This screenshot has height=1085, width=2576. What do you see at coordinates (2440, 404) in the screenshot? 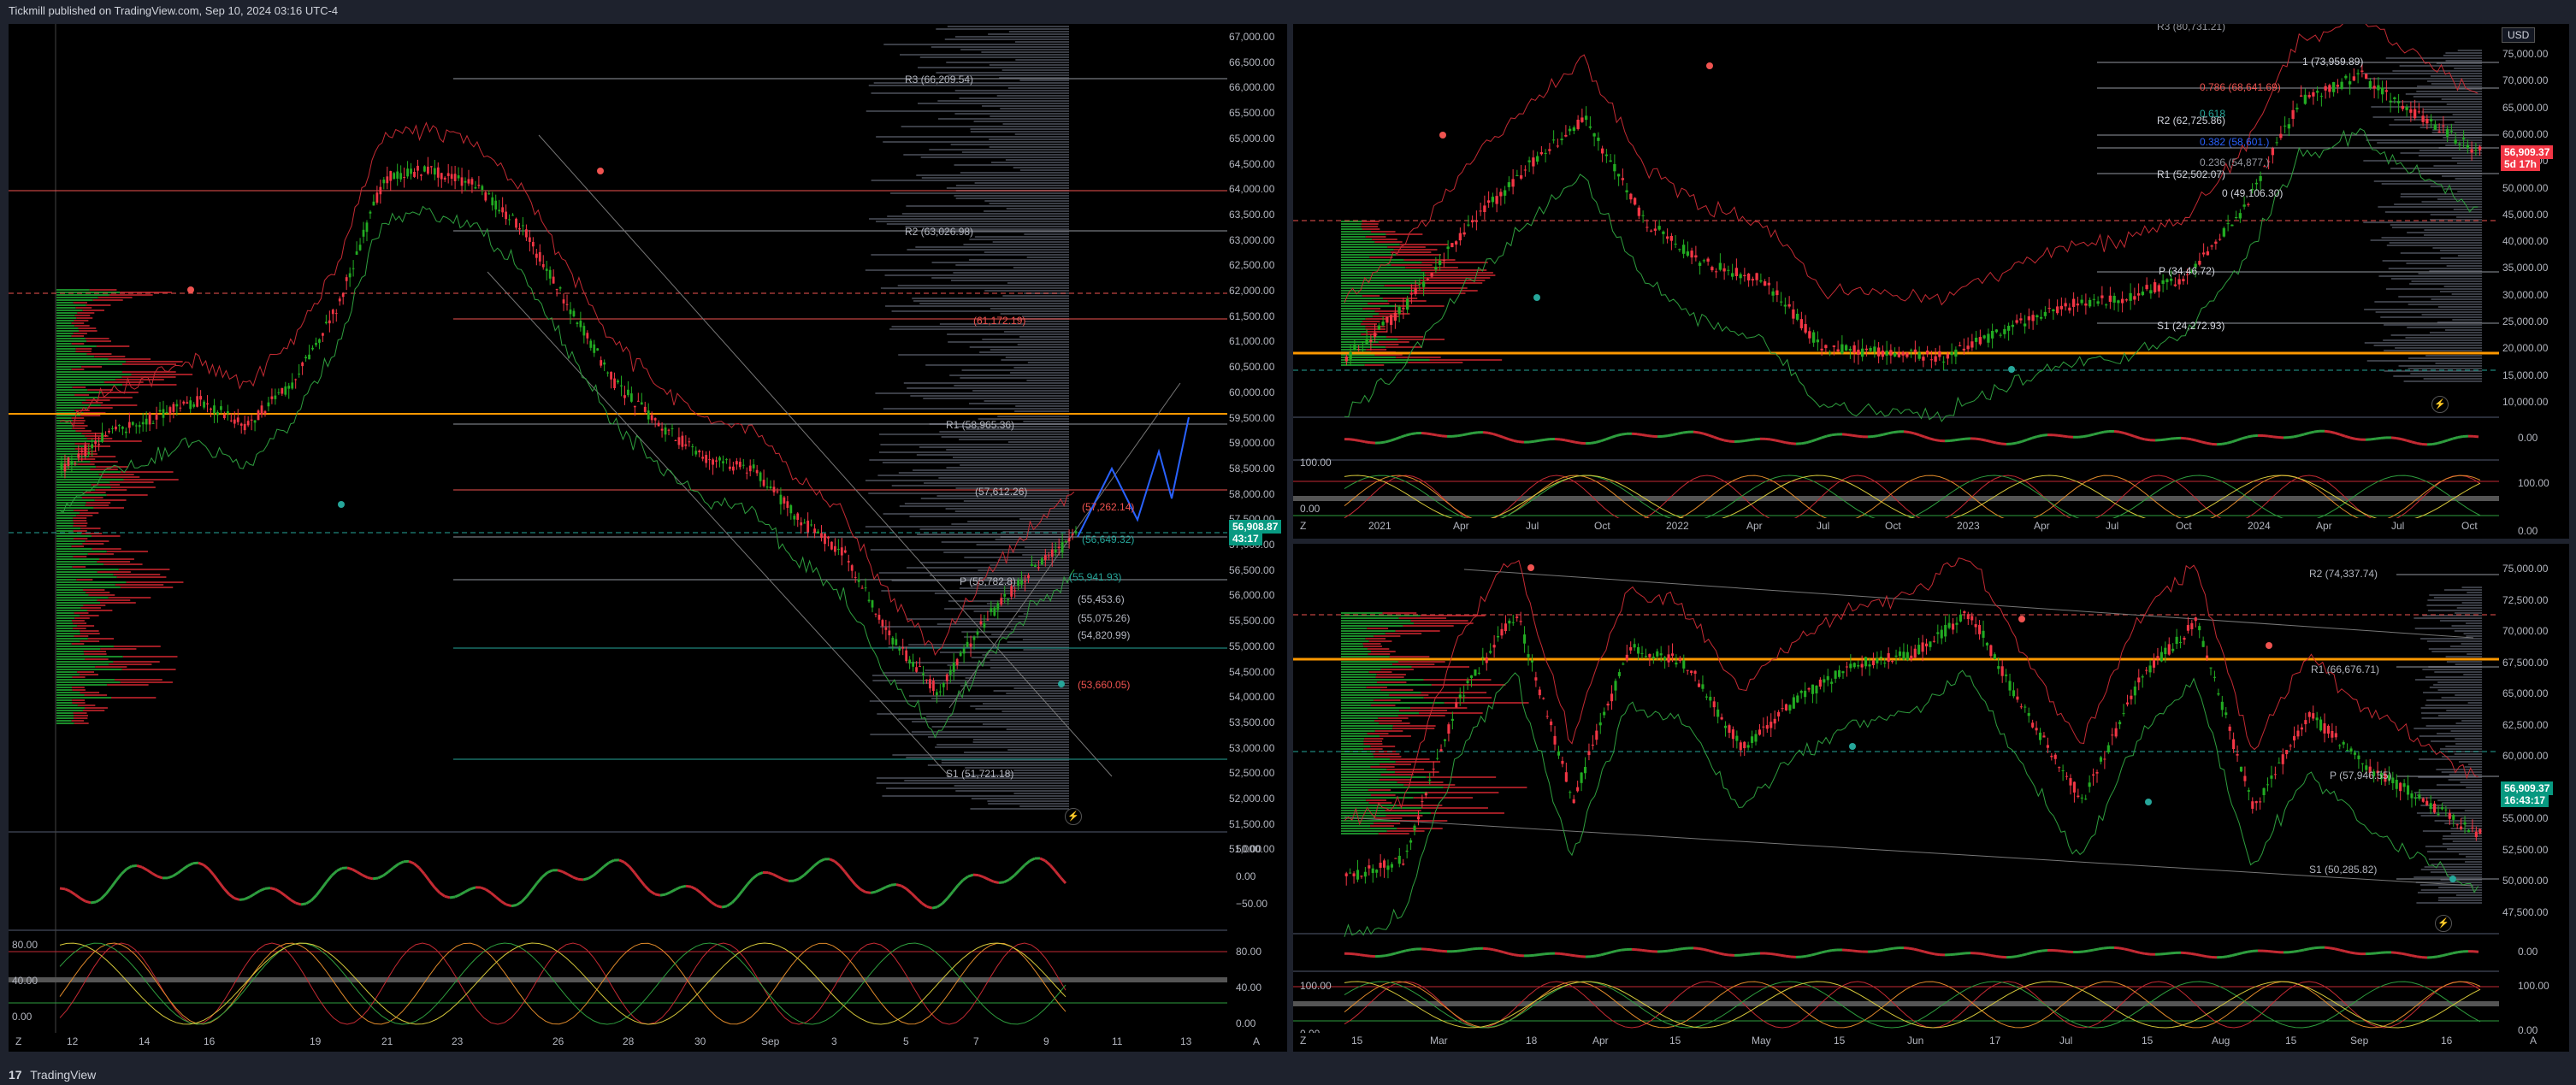
I see `tr-indicator-gear-icon: ⚡` at bounding box center [2440, 404].